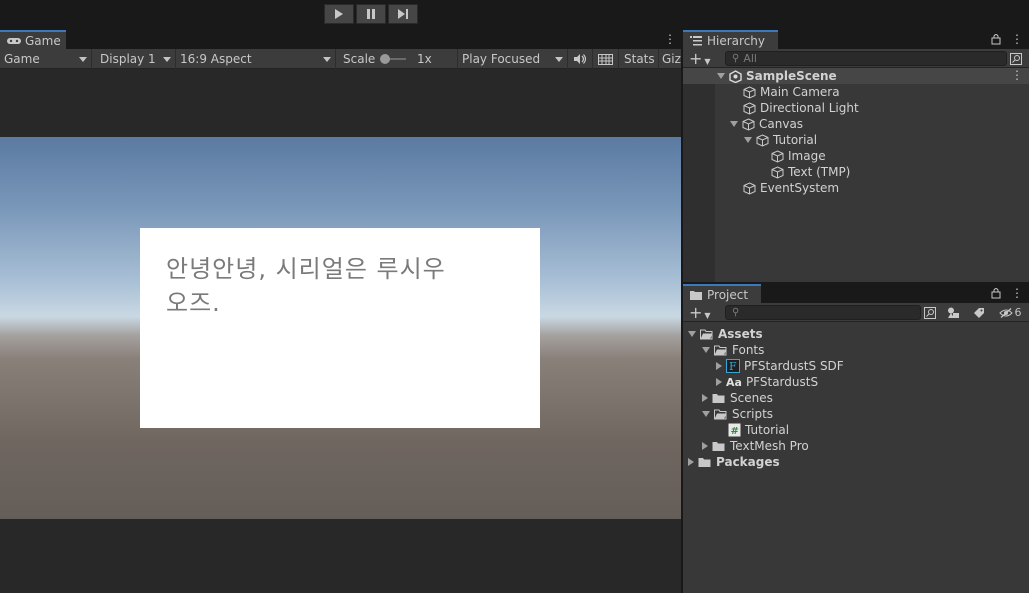 This screenshot has height=593, width=1029. I want to click on hierarchy-item-label: SampleScene, so click(791, 76).